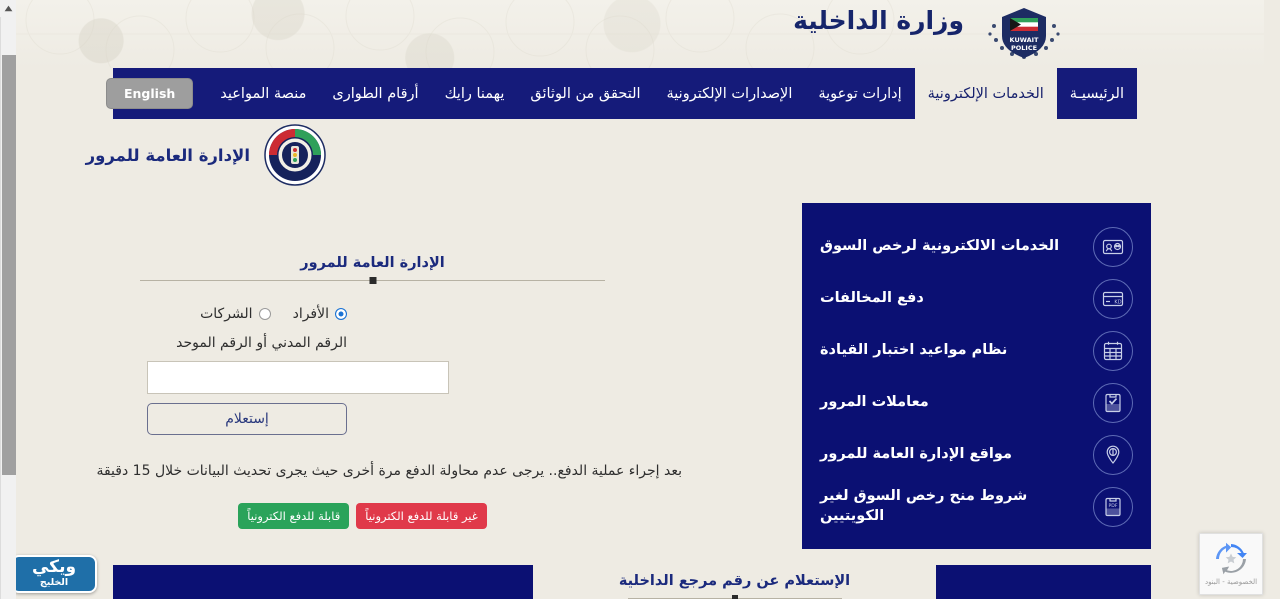 The image size is (1280, 599). Describe the element at coordinates (1113, 455) in the screenshot. I see `map-pin-icon` at that location.